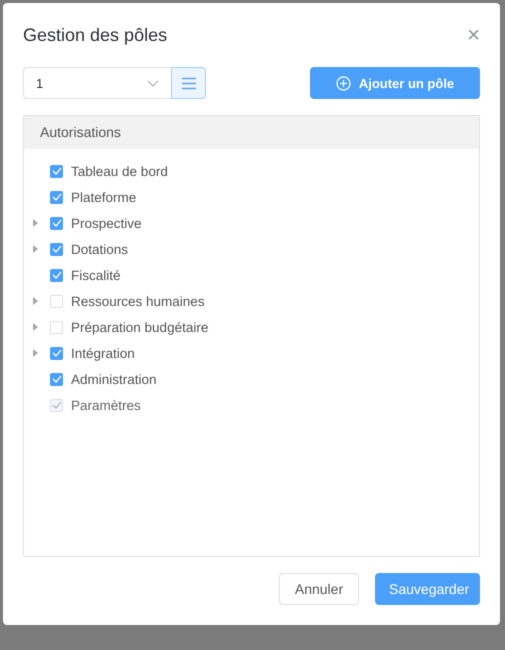 This screenshot has height=650, width=505. What do you see at coordinates (103, 197) in the screenshot?
I see `permission-label: Plateforme` at bounding box center [103, 197].